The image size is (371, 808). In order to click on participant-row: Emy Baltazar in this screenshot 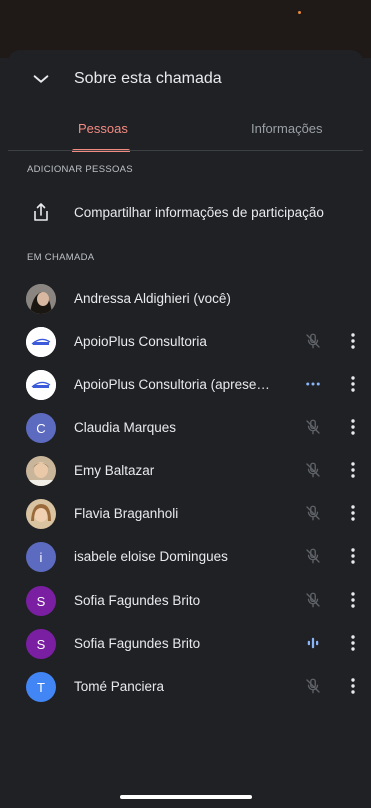, I will do `click(185, 470)`.